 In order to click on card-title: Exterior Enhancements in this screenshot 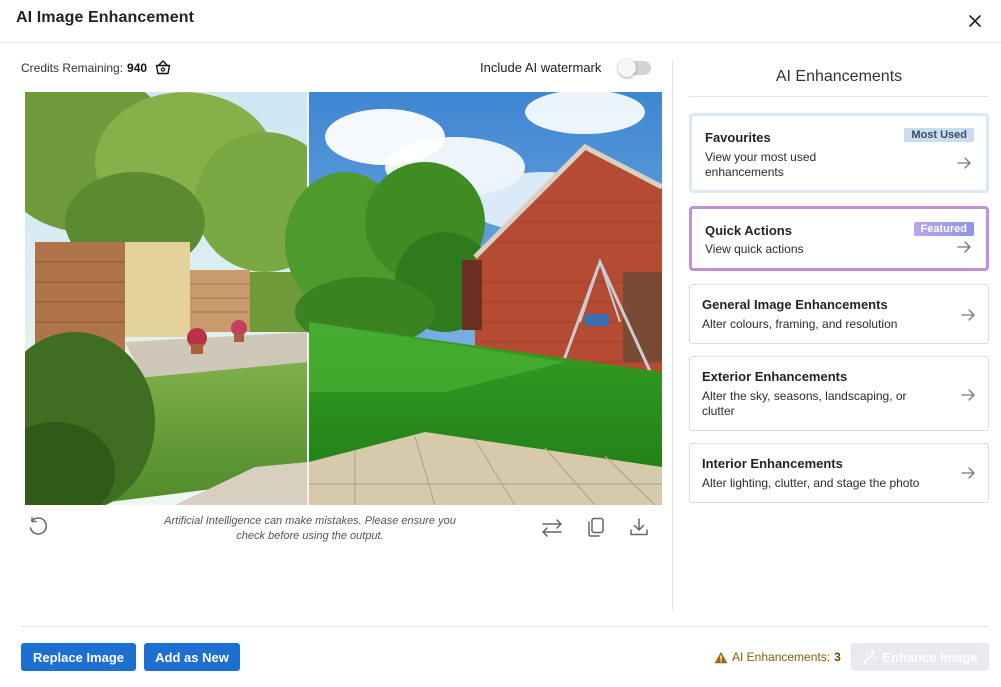, I will do `click(775, 376)`.